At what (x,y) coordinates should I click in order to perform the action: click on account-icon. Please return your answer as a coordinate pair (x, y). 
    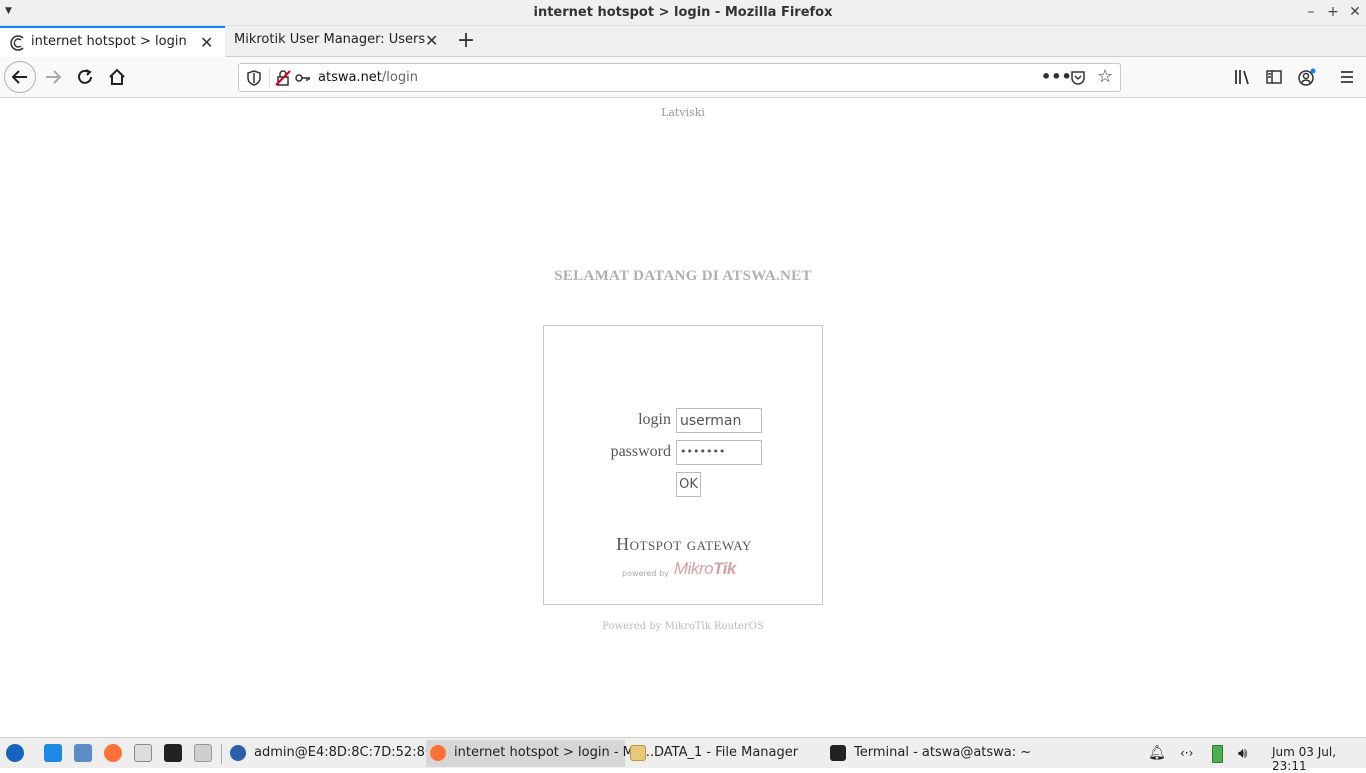
    Looking at the image, I should click on (1307, 77).